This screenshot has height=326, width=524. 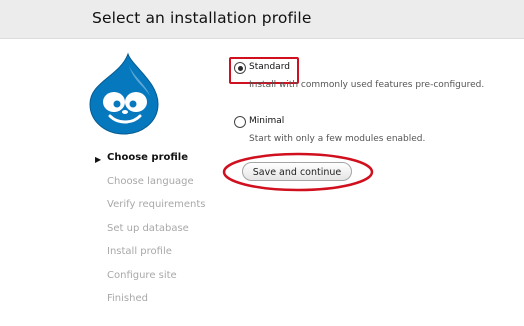 I want to click on step-install-profile: Install profile, so click(x=148, y=257).